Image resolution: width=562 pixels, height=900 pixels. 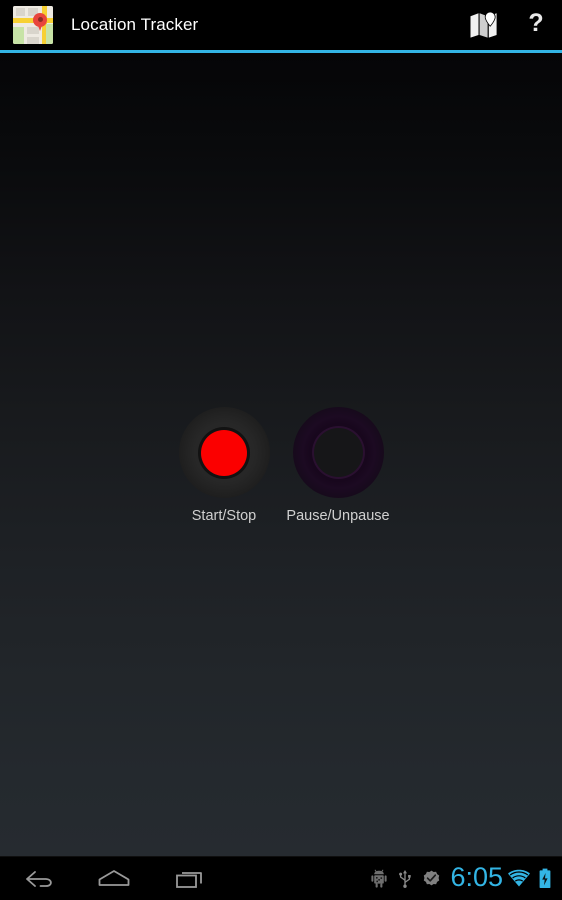 What do you see at coordinates (281, 465) in the screenshot?
I see `control-buttons-row: Start/Stop Pause/Unpause` at bounding box center [281, 465].